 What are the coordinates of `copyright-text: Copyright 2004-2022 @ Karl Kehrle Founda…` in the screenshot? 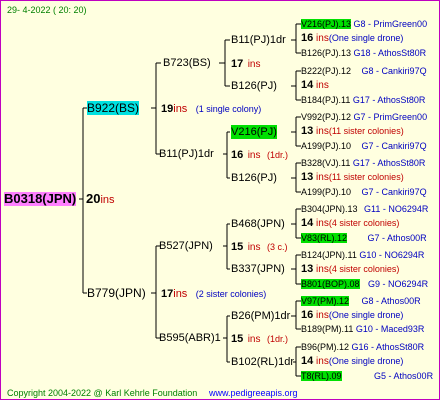 It's located at (102, 393).